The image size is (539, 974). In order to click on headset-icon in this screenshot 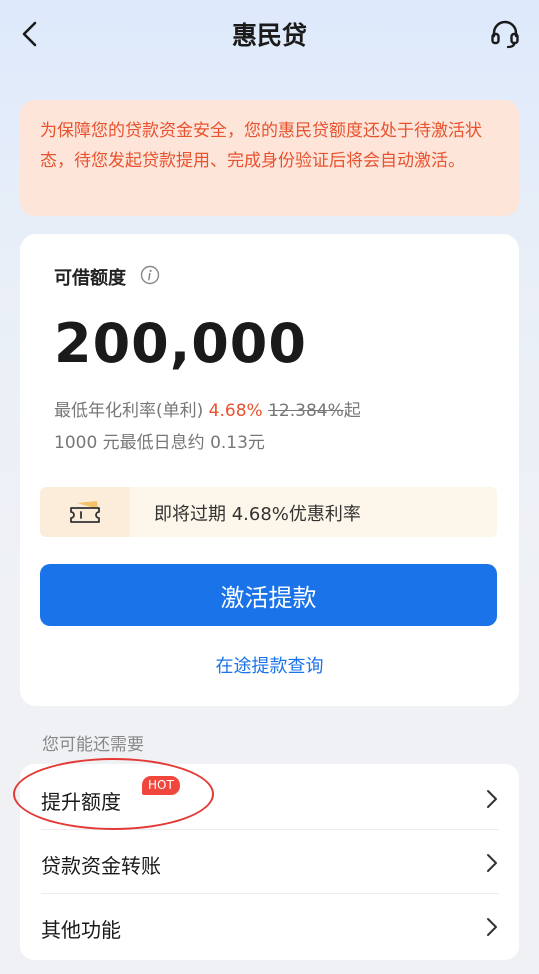, I will do `click(505, 34)`.